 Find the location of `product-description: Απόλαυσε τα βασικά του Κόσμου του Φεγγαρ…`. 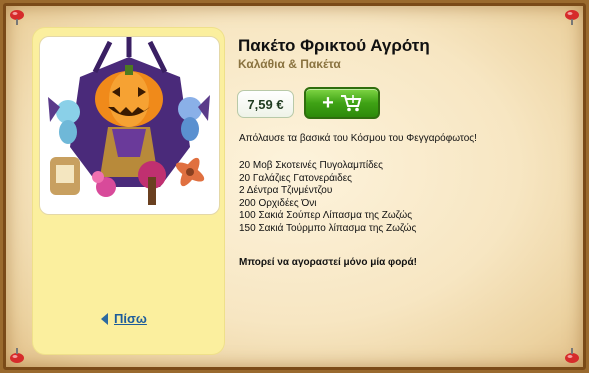

product-description: Απόλαυσε τα βασικά του Κόσμου του Φεγγαρ… is located at coordinates (358, 138).